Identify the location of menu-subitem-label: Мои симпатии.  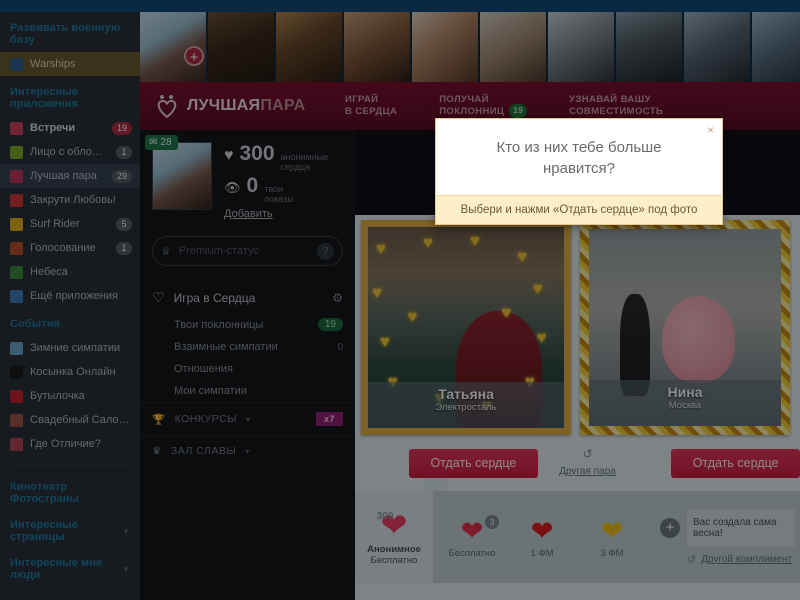
(210, 391).